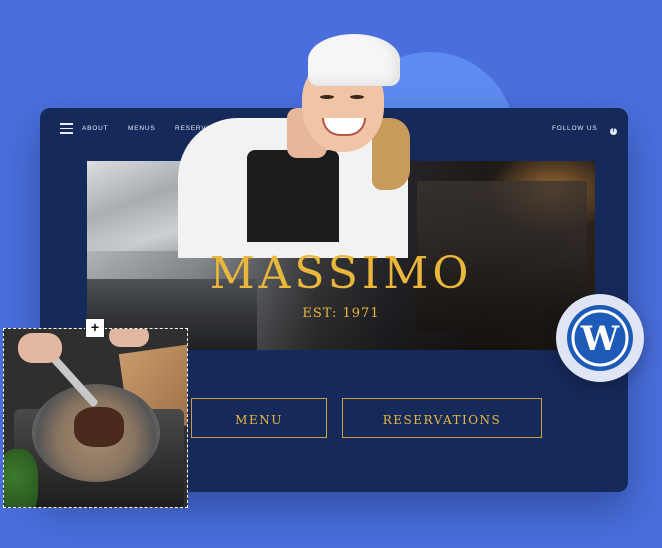 Image resolution: width=662 pixels, height=548 pixels. What do you see at coordinates (95, 328) in the screenshot?
I see `add-block-button: +` at bounding box center [95, 328].